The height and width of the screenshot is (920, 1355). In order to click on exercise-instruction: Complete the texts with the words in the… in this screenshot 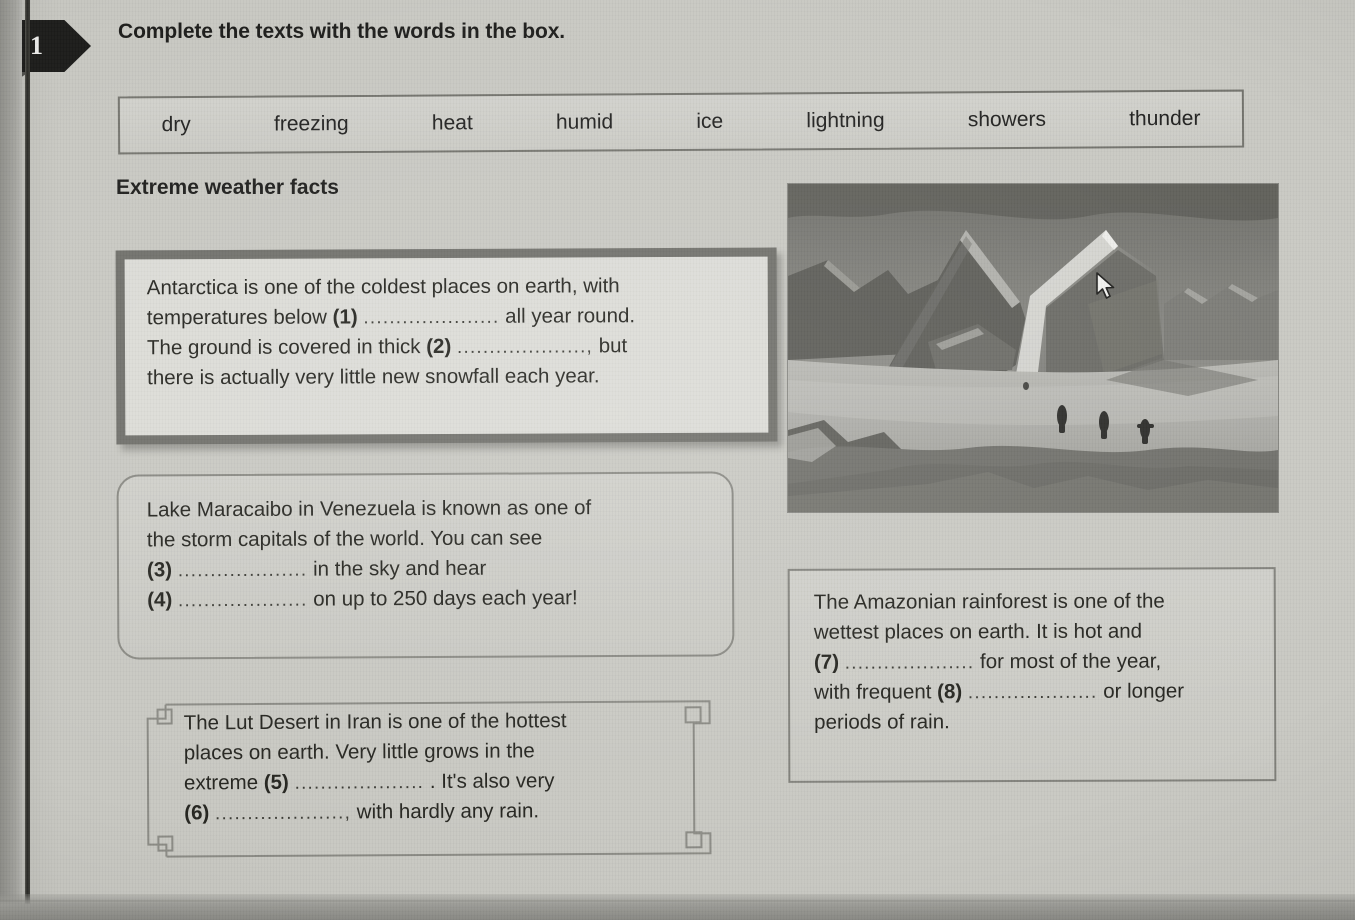, I will do `click(342, 31)`.